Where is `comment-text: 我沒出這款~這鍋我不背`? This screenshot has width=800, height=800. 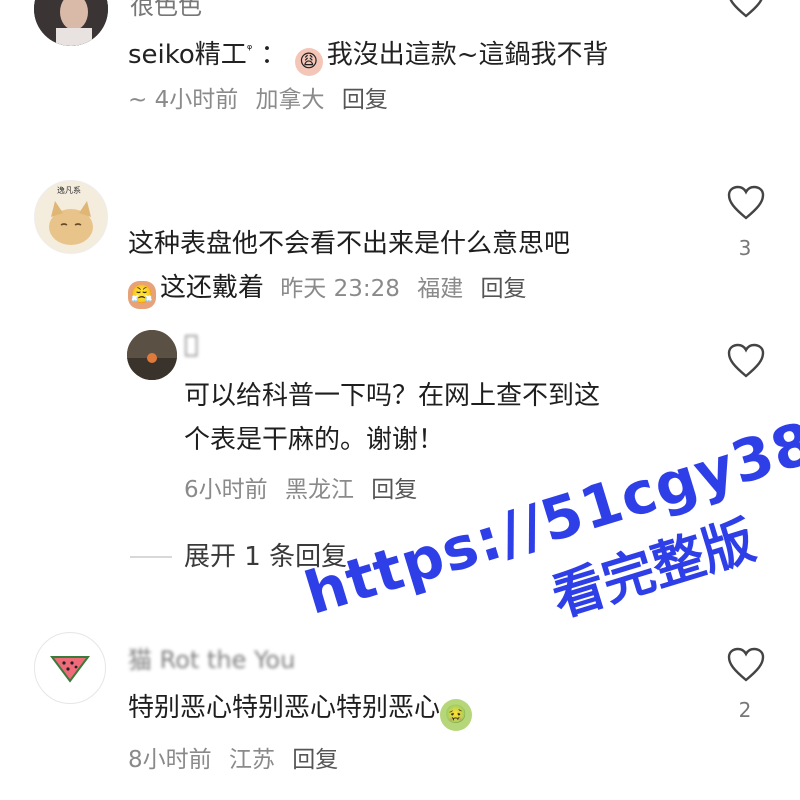
comment-text: 我沒出這款~這鍋我不背 is located at coordinates (467, 55).